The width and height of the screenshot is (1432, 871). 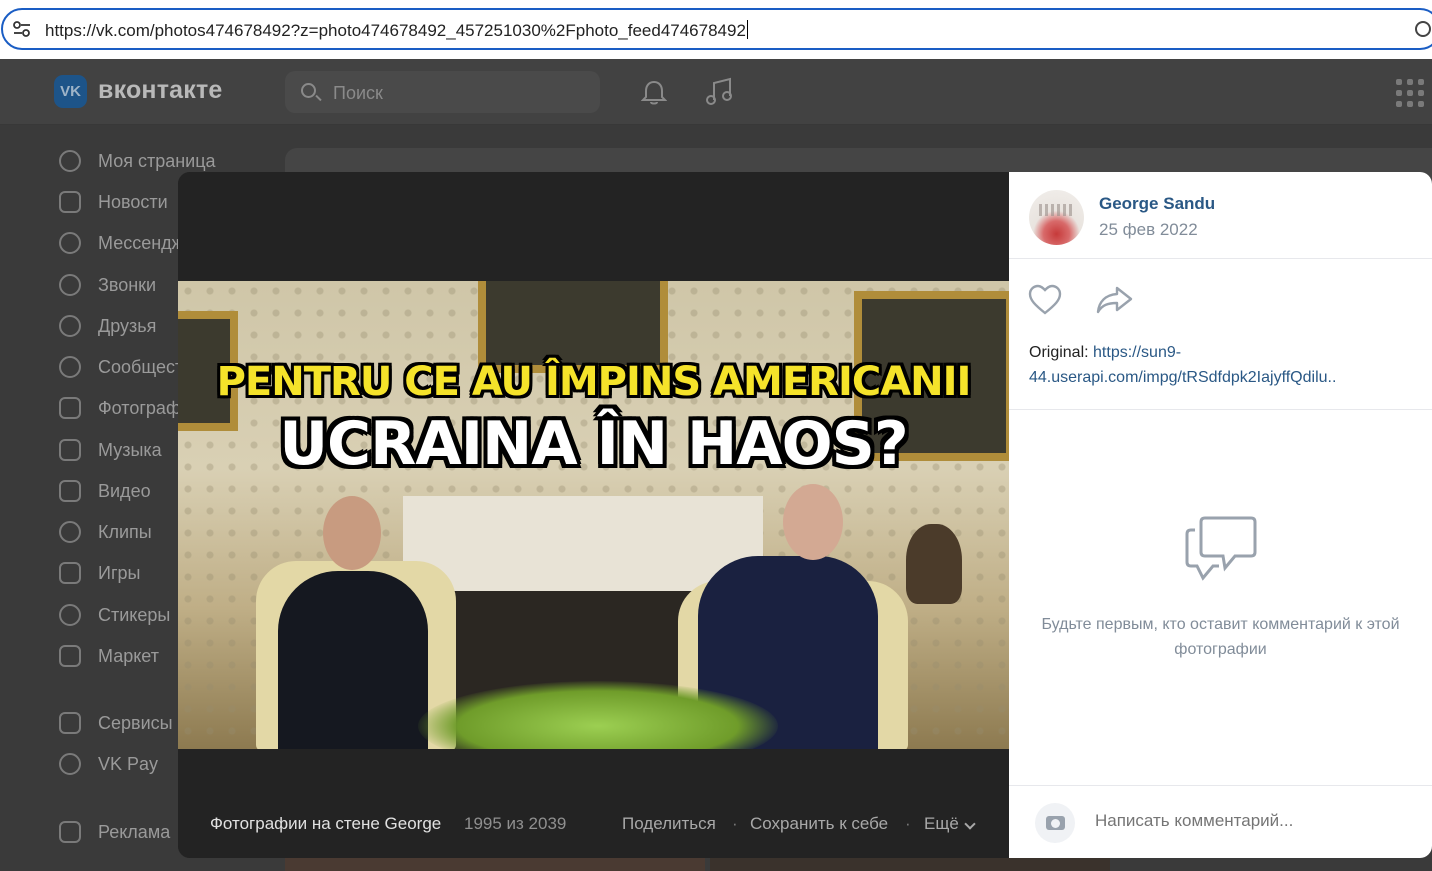 What do you see at coordinates (325, 824) in the screenshot?
I see `album-link: Фотографии на стене George` at bounding box center [325, 824].